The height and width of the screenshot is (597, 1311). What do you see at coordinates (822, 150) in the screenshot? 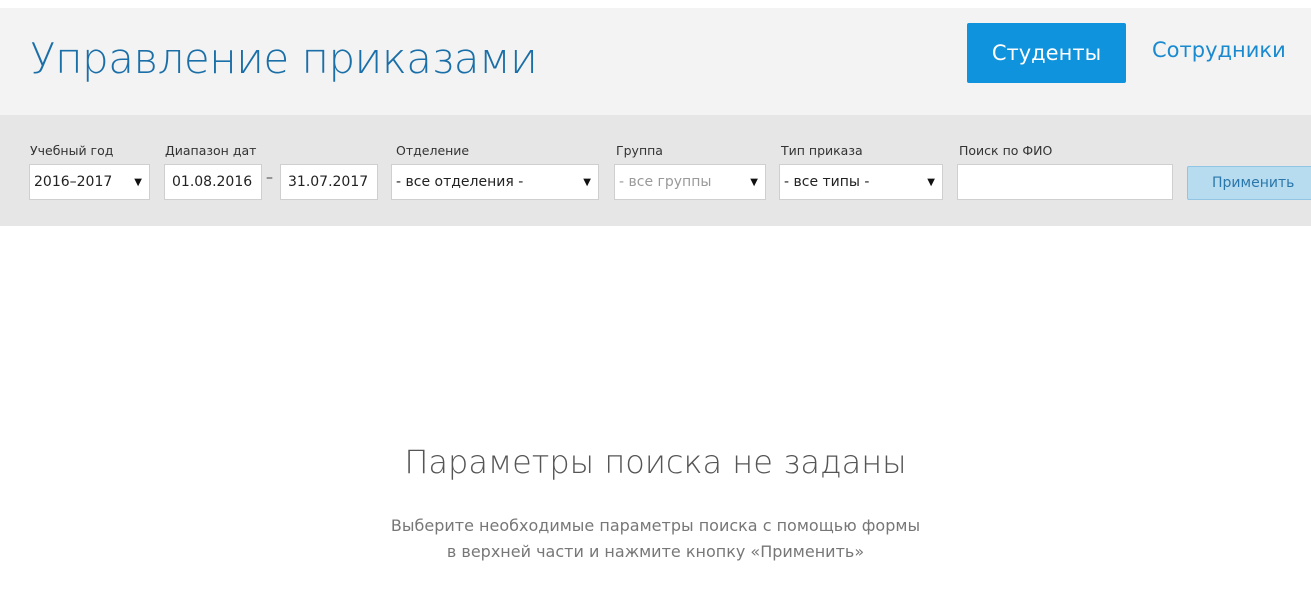
I see `order-type-label: Тип приказа` at bounding box center [822, 150].